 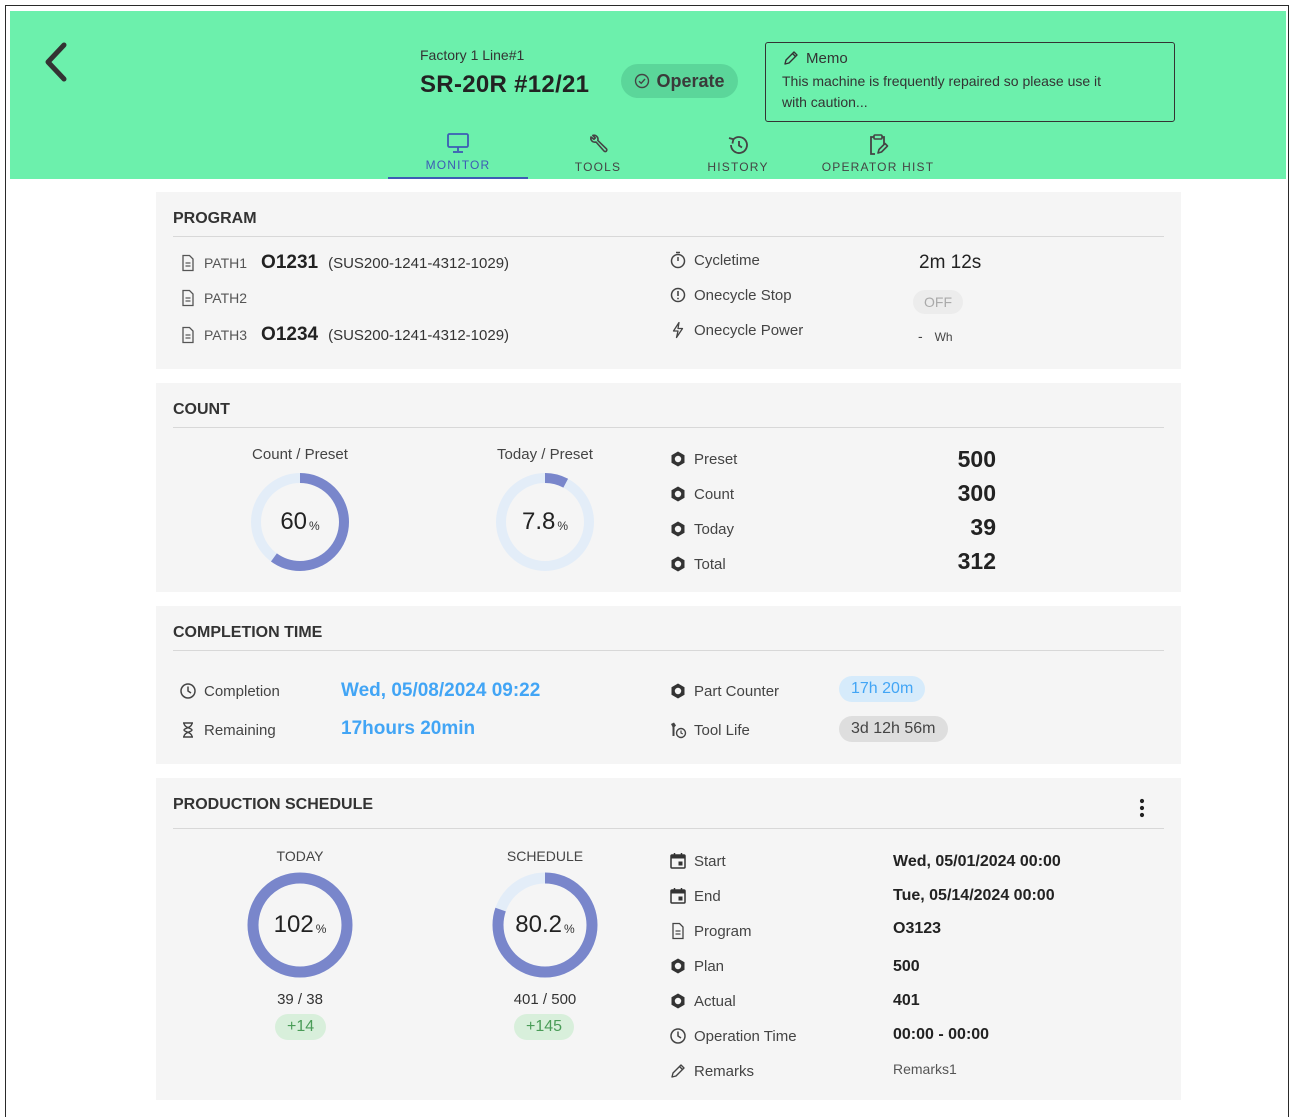 I want to click on end-label: End, so click(x=707, y=896).